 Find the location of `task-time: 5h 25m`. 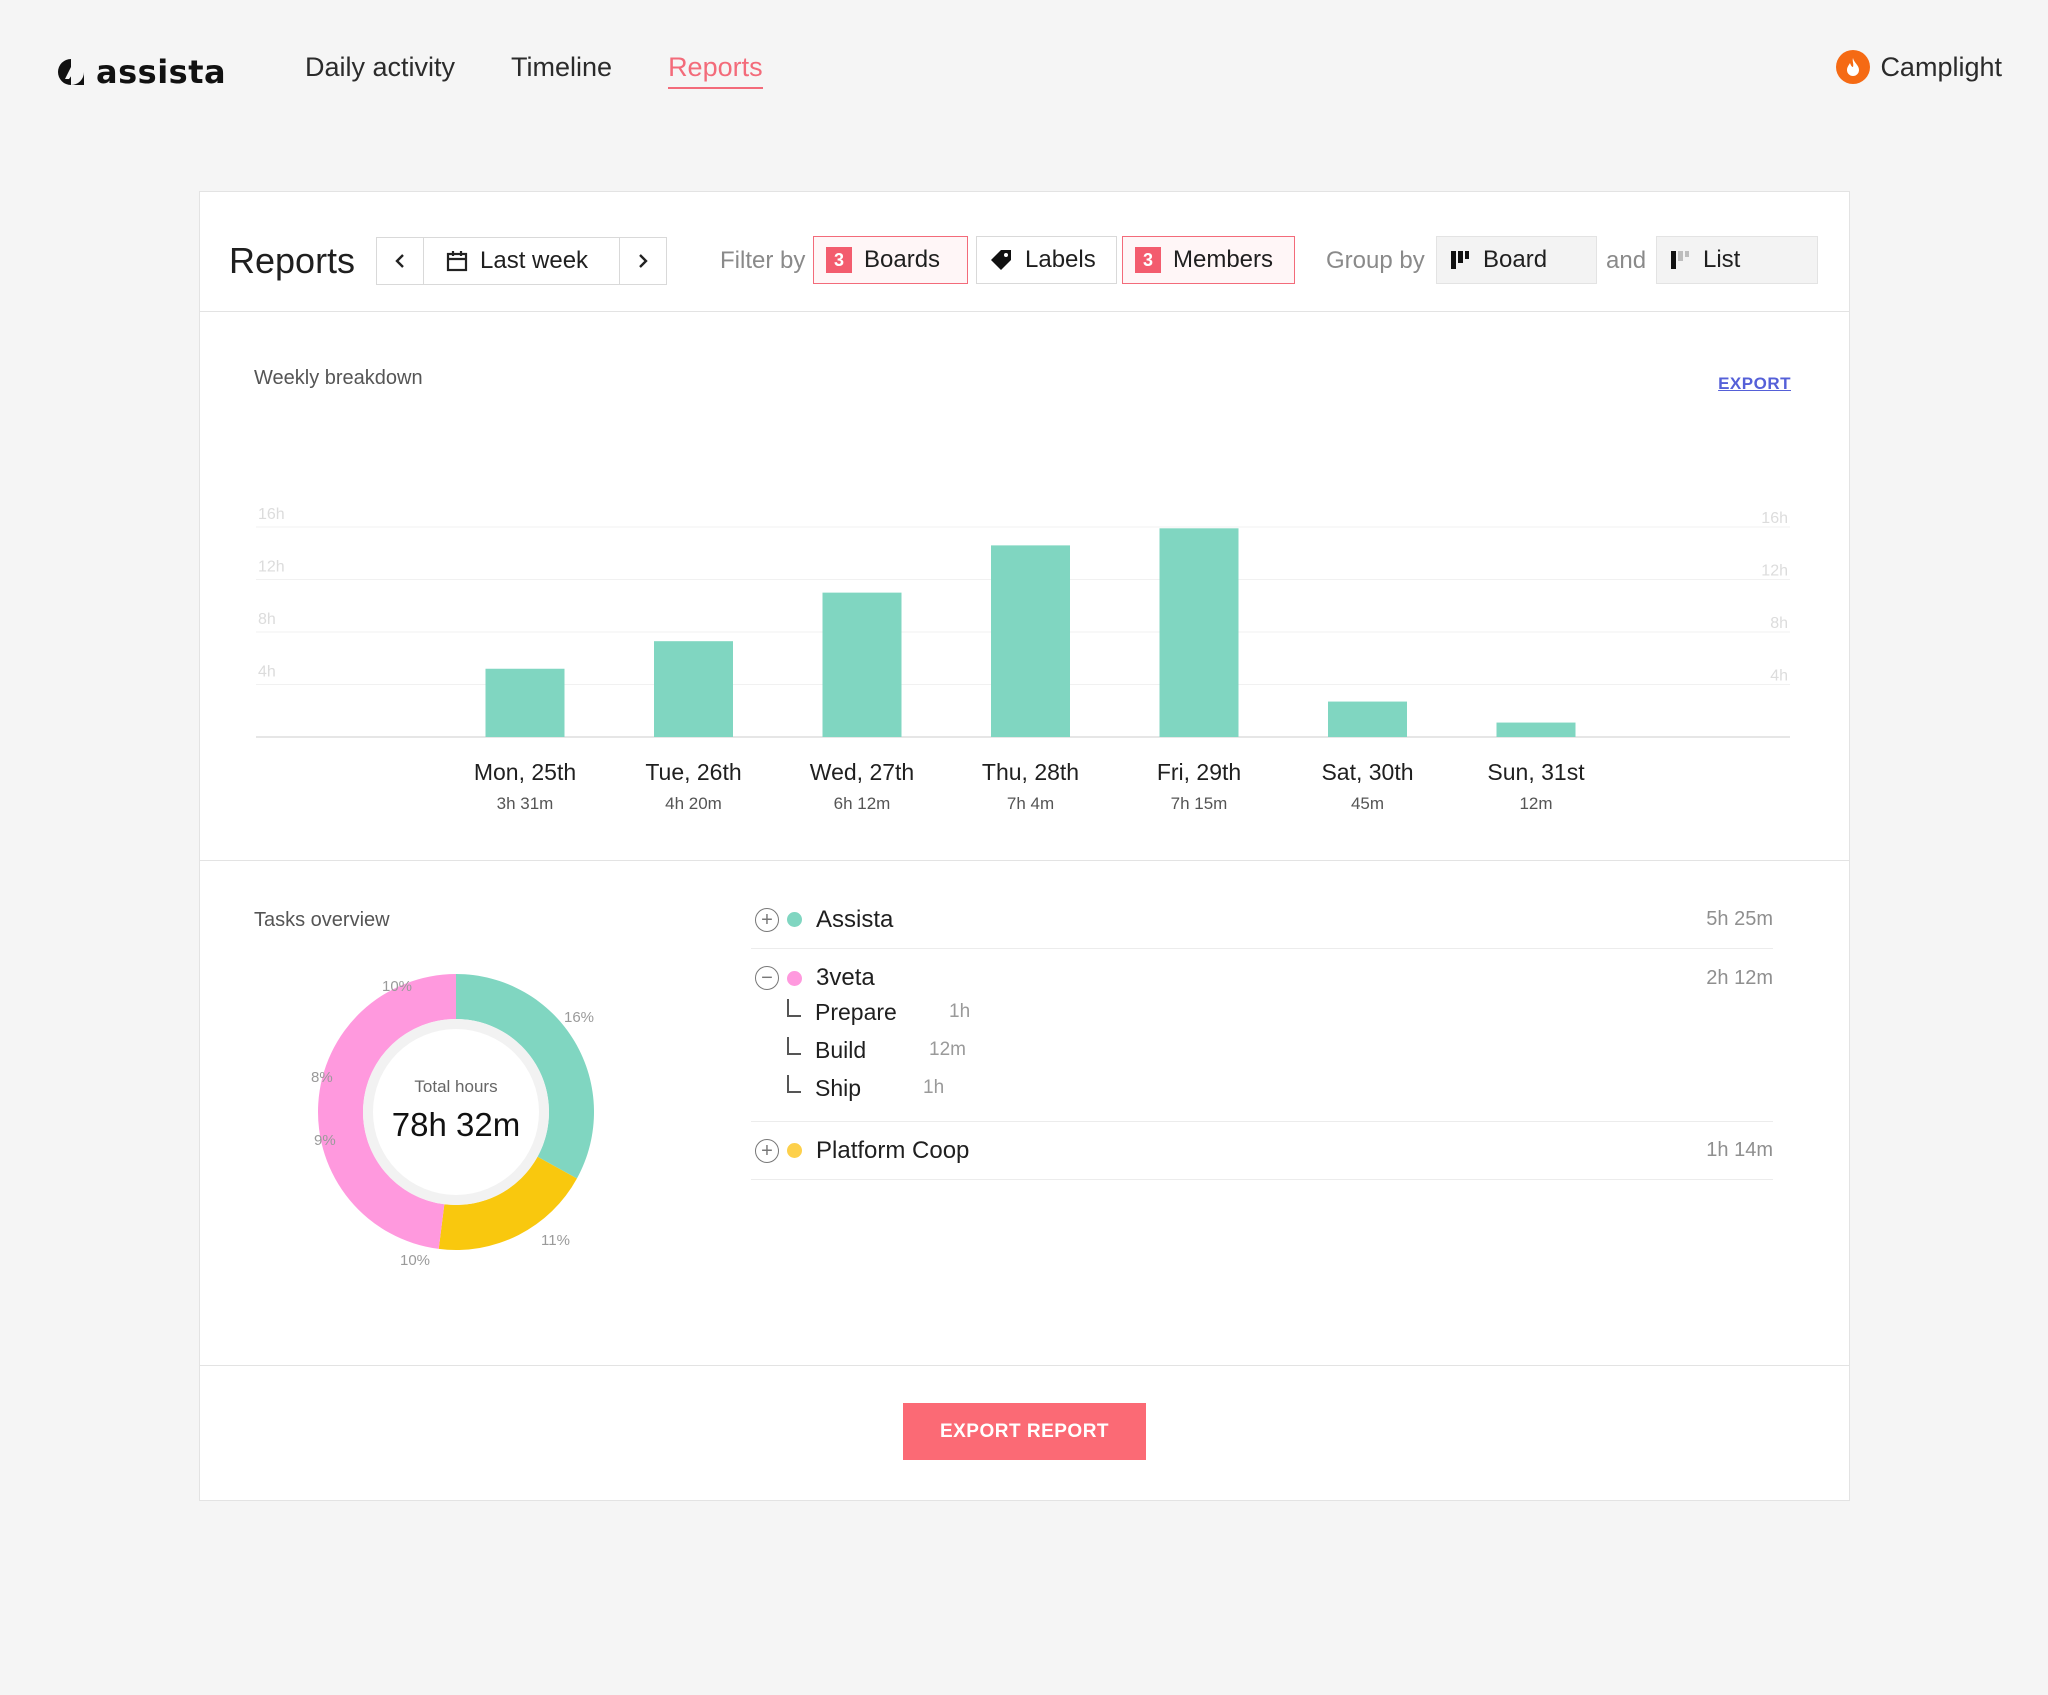

task-time: 5h 25m is located at coordinates (1739, 919).